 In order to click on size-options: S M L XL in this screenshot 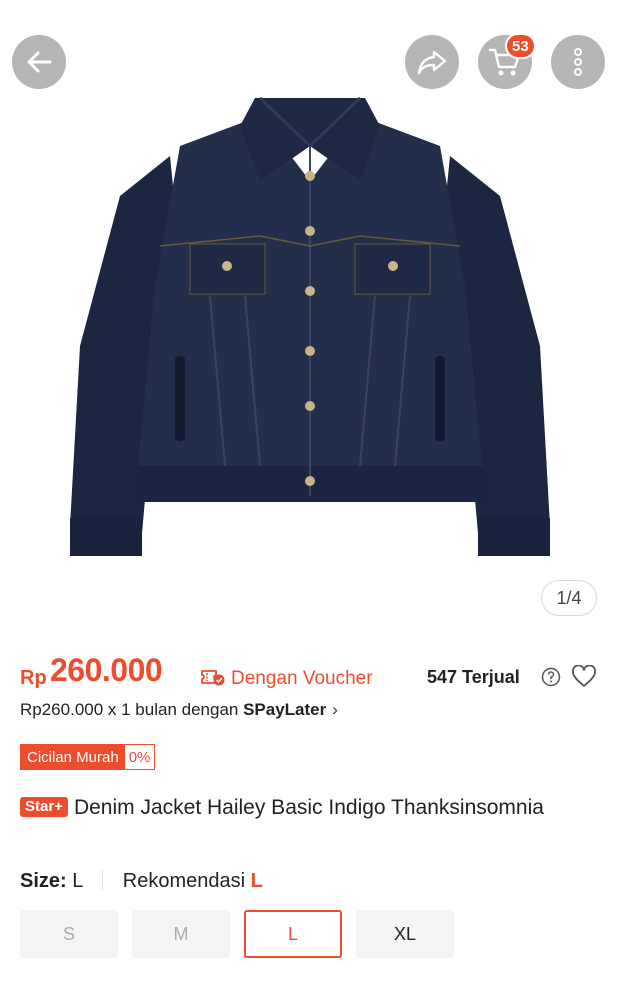, I will do `click(310, 934)`.